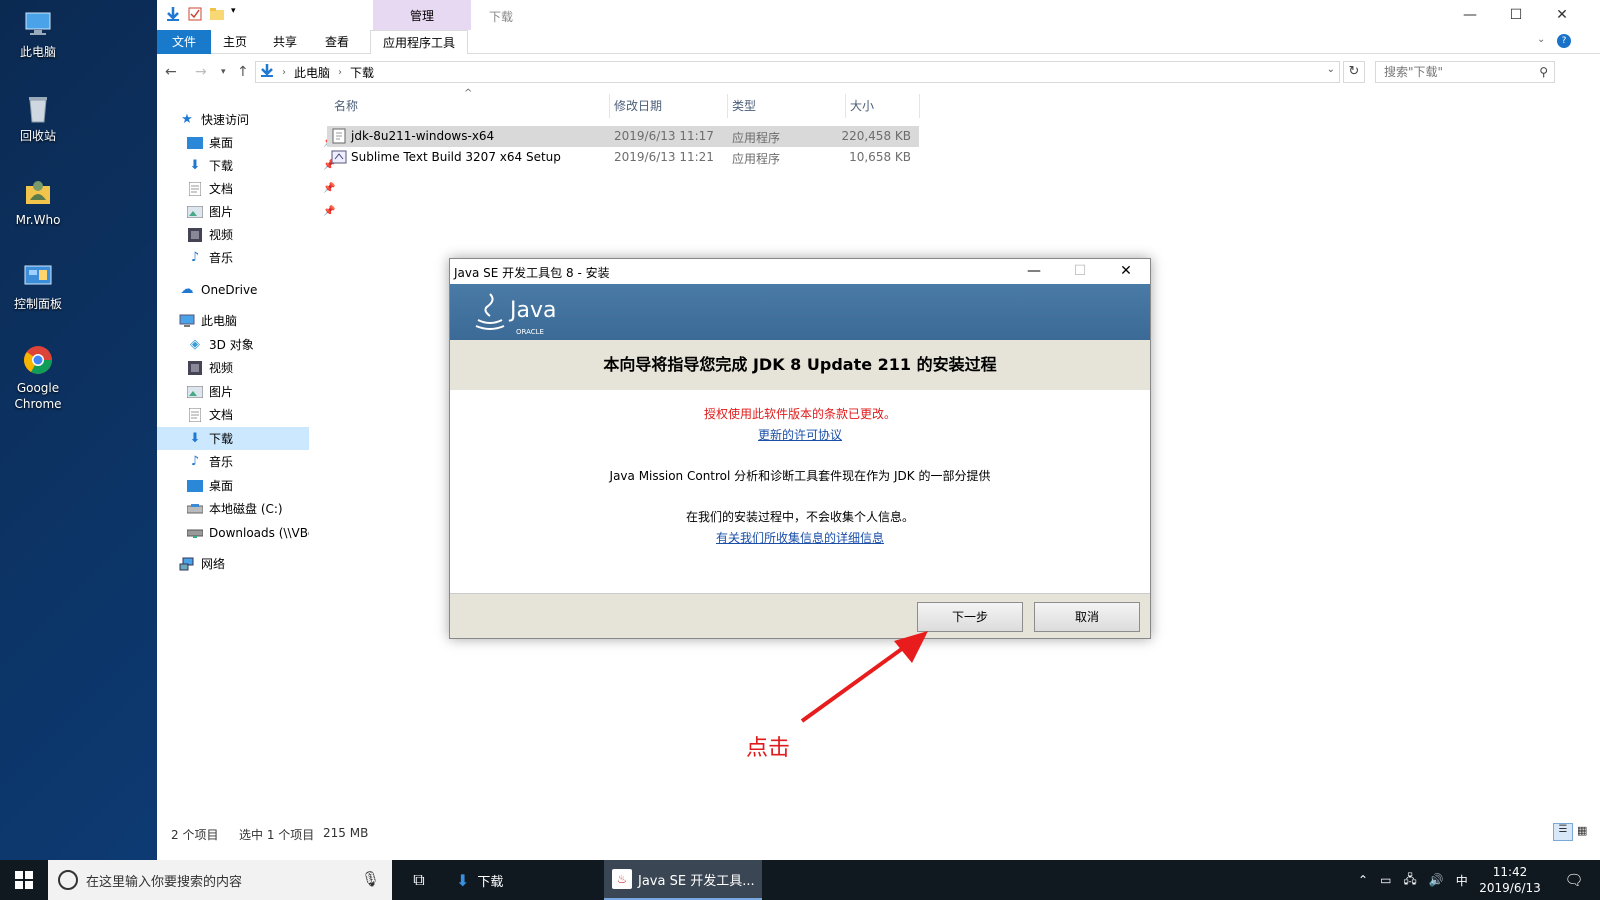  What do you see at coordinates (346, 106) in the screenshot?
I see `column-name: 名称` at bounding box center [346, 106].